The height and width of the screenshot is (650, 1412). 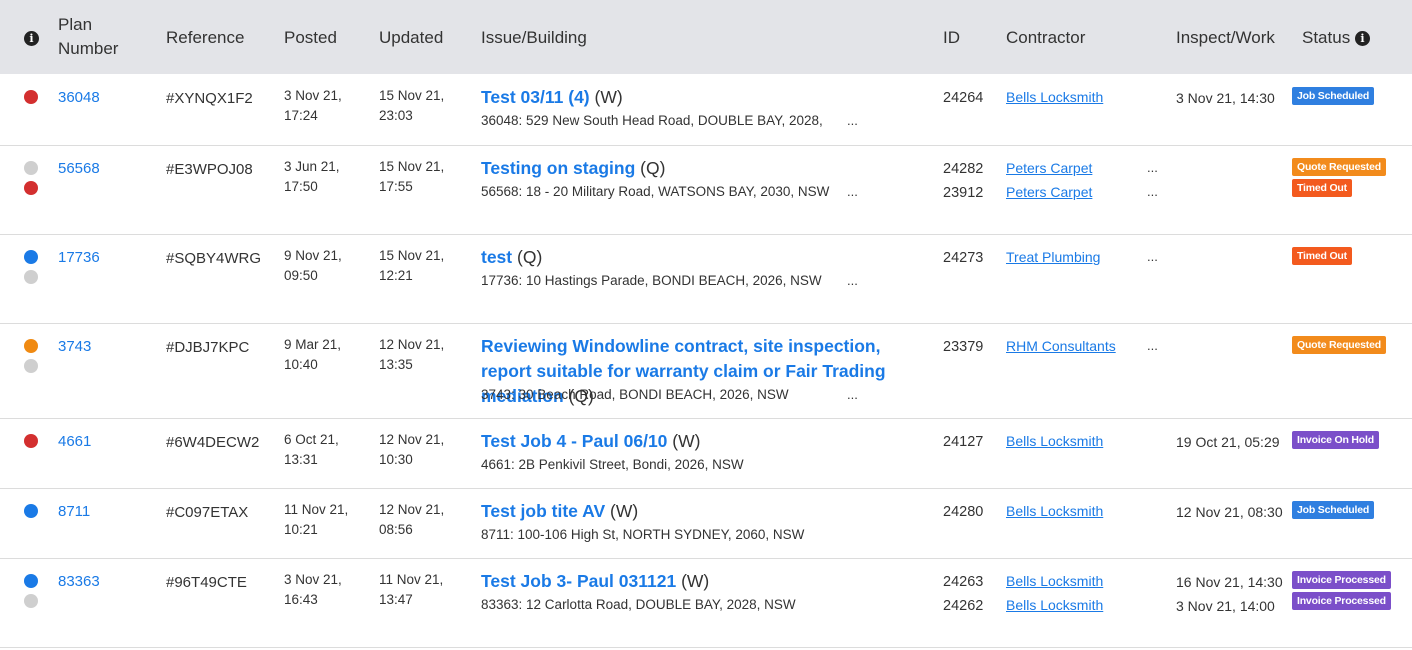 I want to click on updated-datetime: 11 Nov 21, 13:47, so click(x=411, y=590).